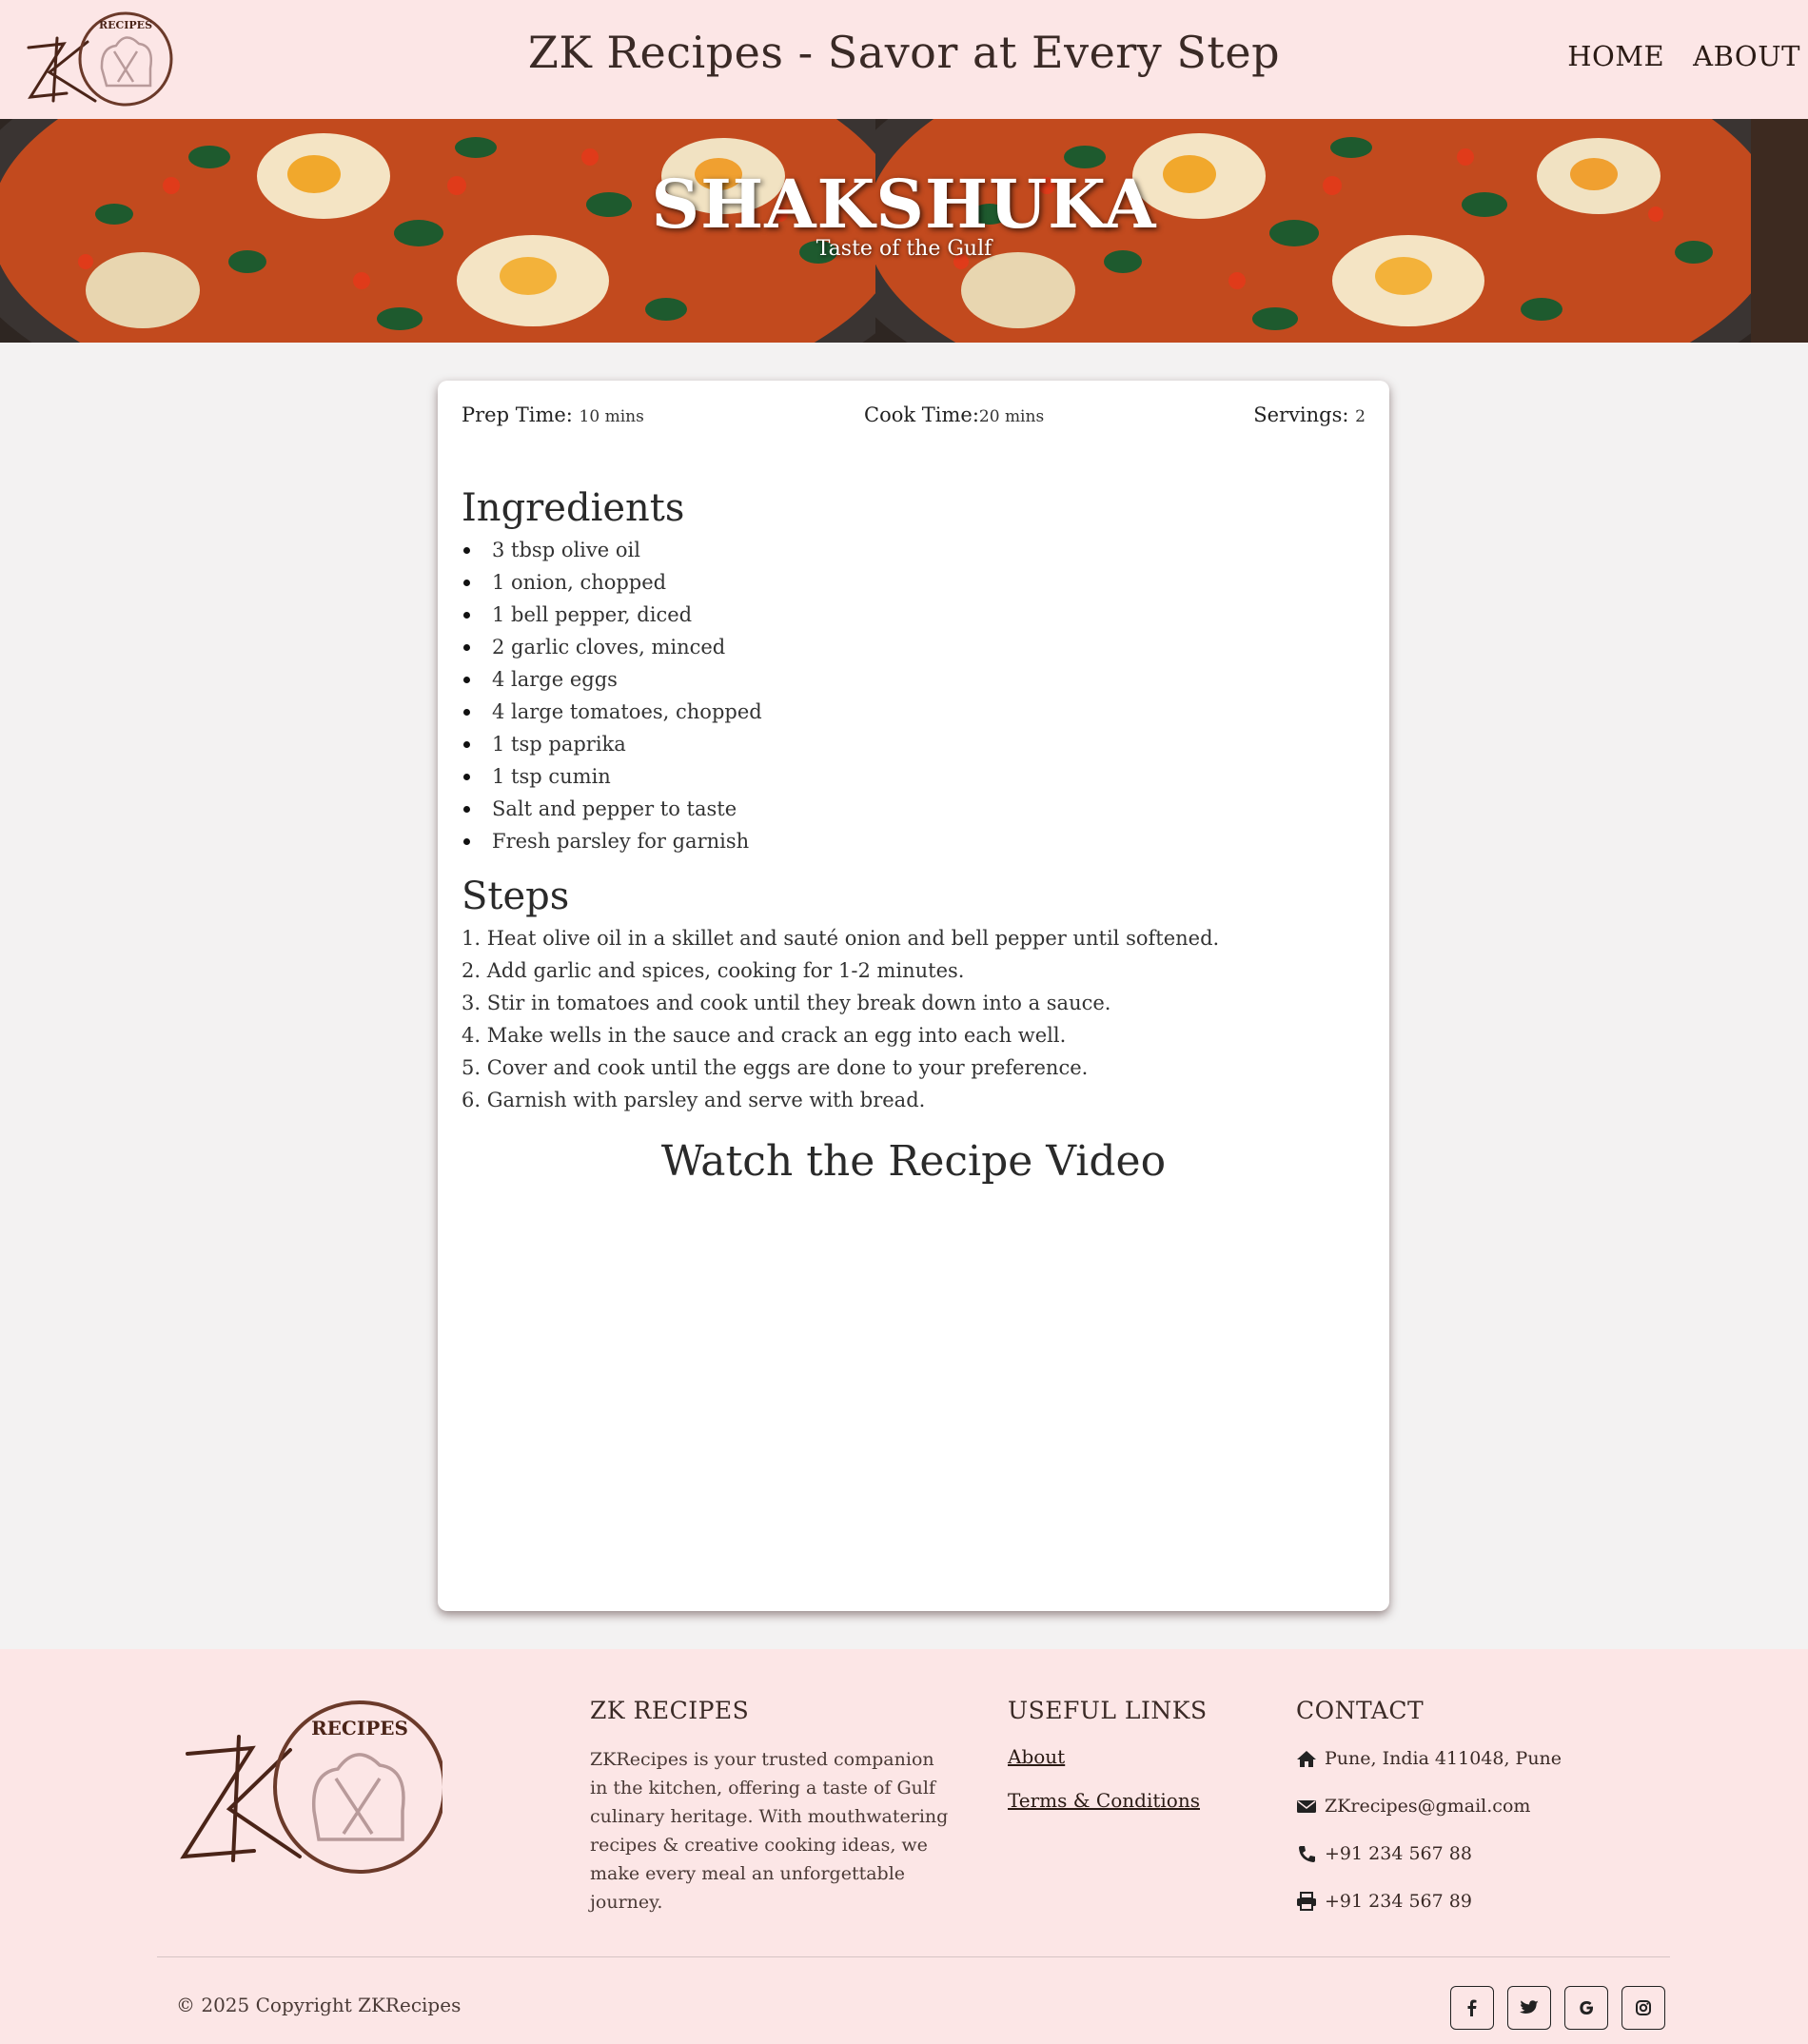 Image resolution: width=1808 pixels, height=2044 pixels. What do you see at coordinates (913, 1957) in the screenshot?
I see `footer-divider` at bounding box center [913, 1957].